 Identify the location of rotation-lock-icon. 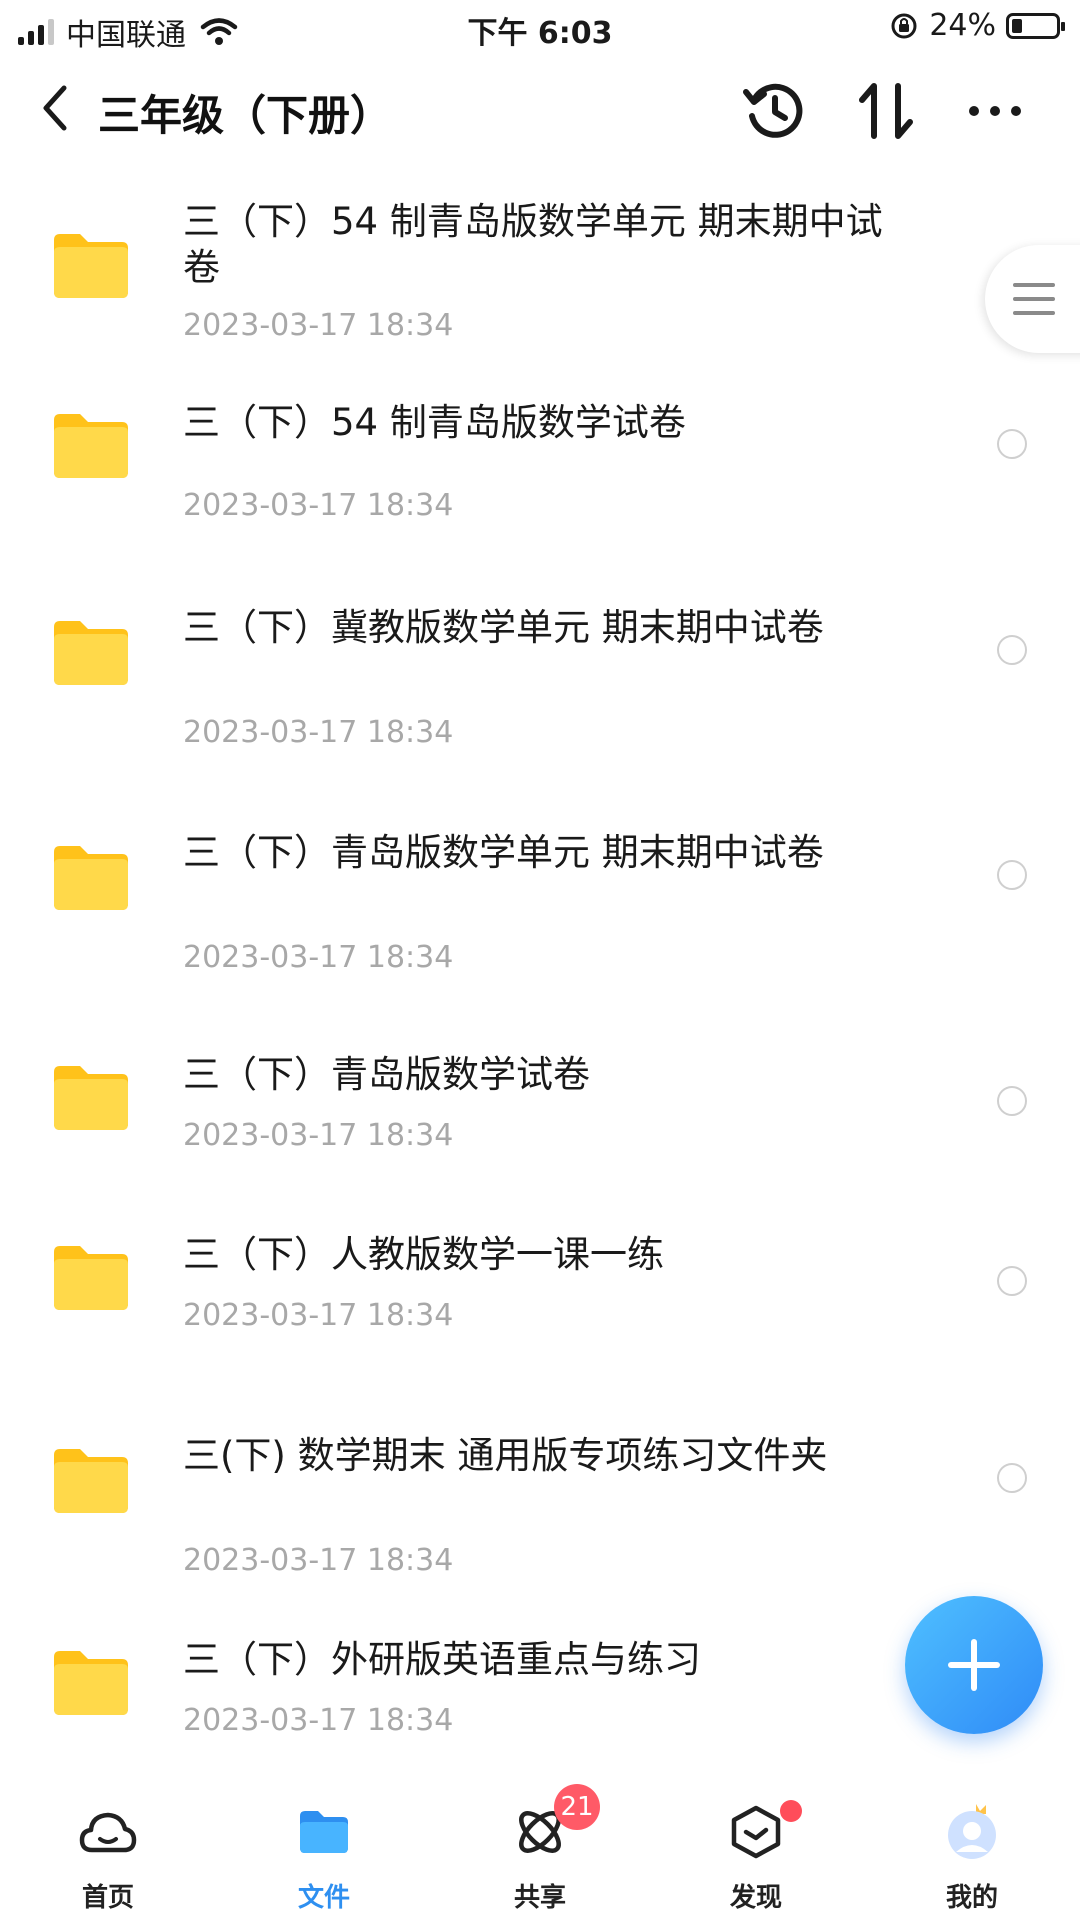
(904, 25).